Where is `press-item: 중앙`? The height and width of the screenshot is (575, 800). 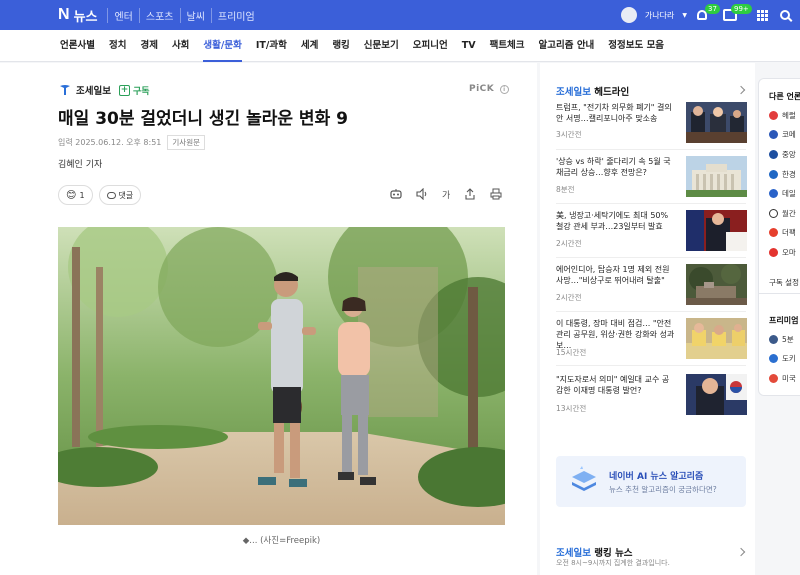 press-item: 중앙 is located at coordinates (782, 154).